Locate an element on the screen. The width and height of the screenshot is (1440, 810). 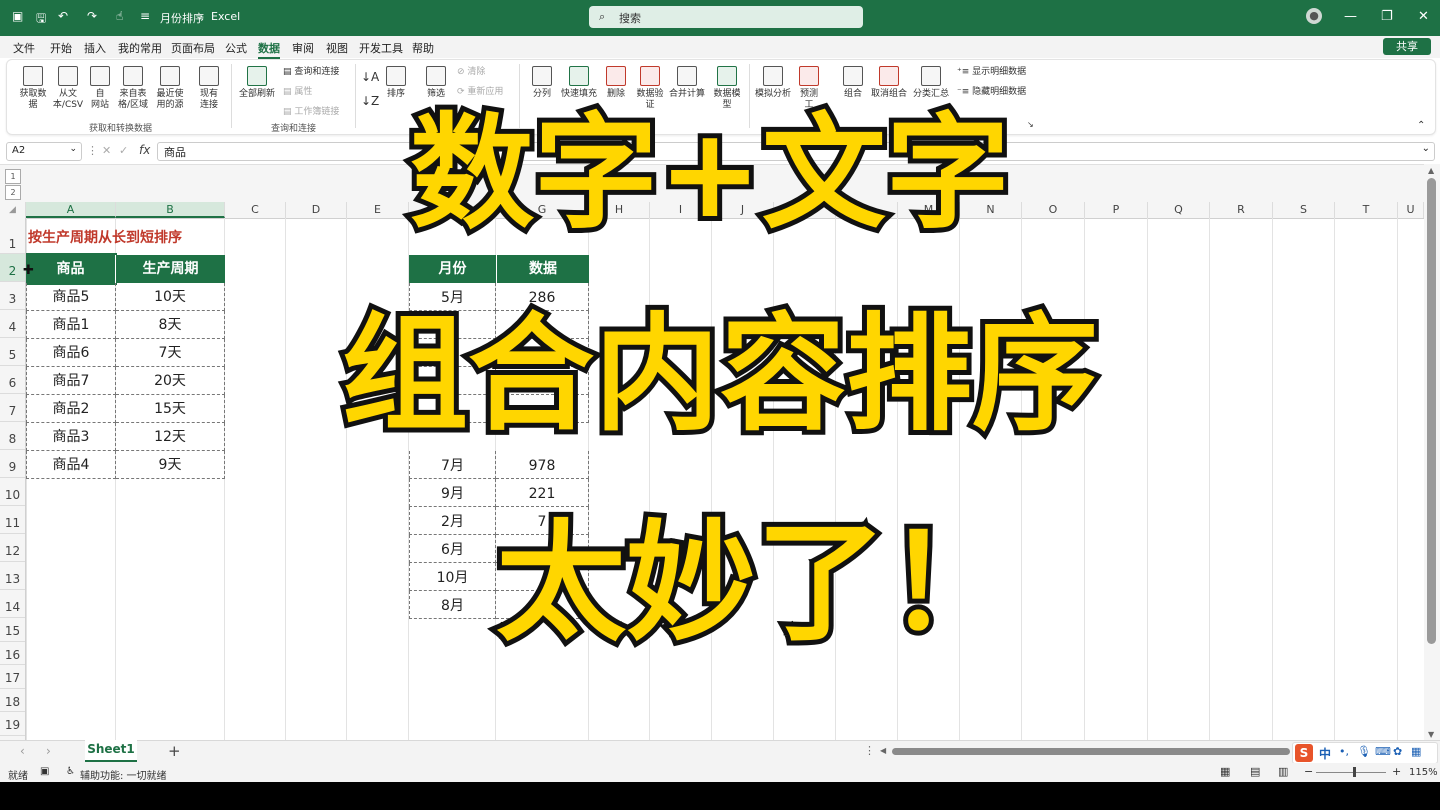
row-header: 12 is located at coordinates (12, 548).